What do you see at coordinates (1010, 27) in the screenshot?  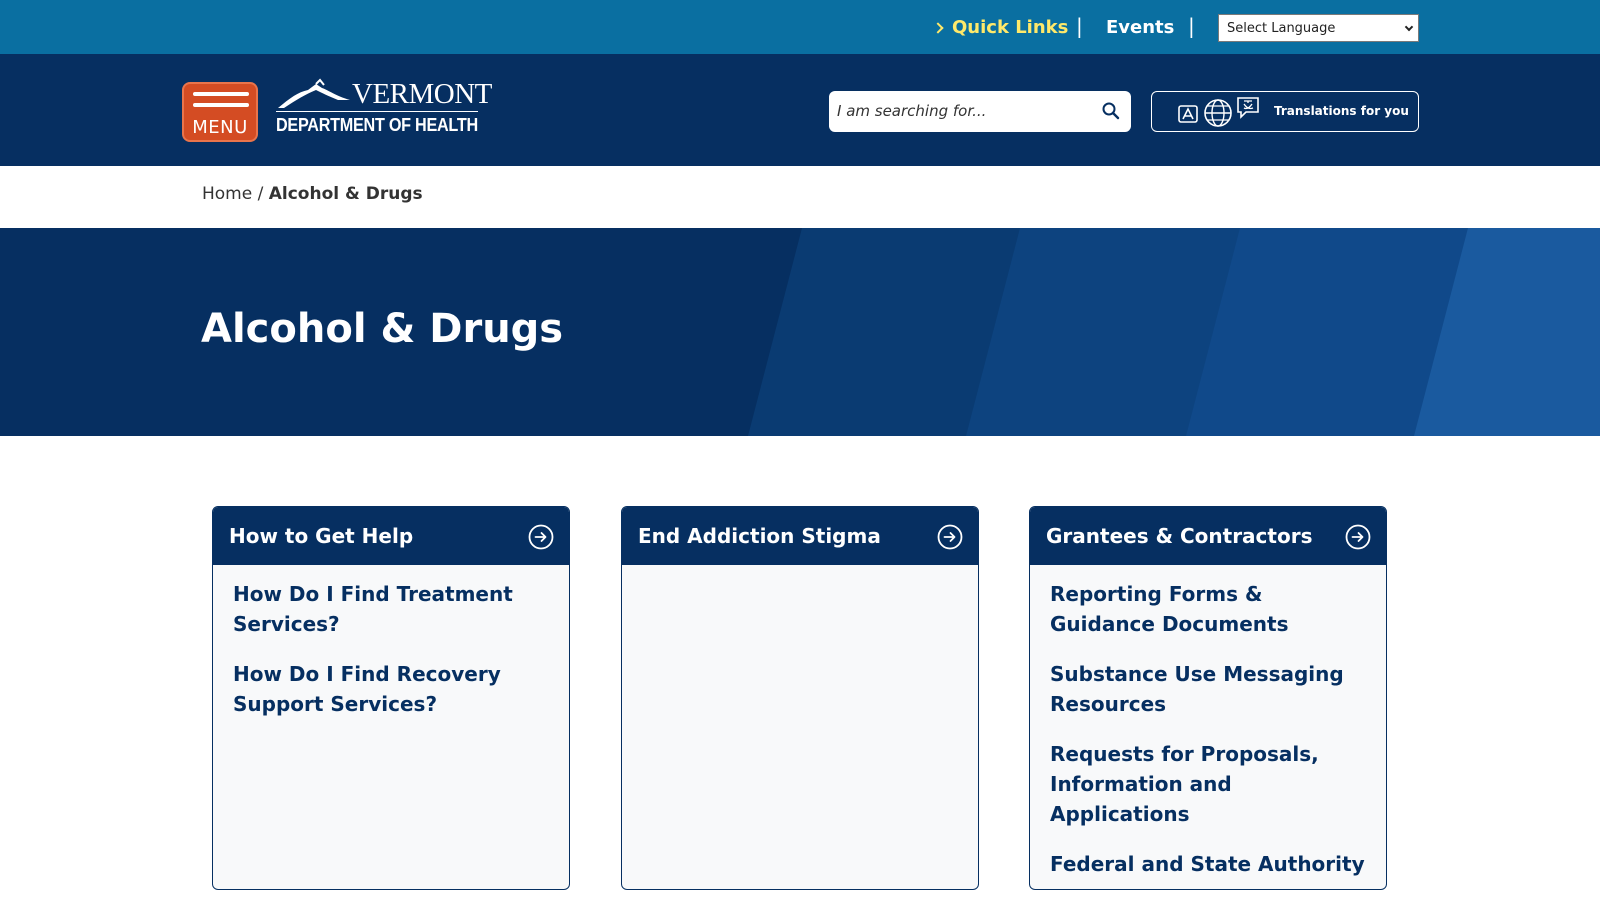 I see `quick-links-label: Quick Links` at bounding box center [1010, 27].